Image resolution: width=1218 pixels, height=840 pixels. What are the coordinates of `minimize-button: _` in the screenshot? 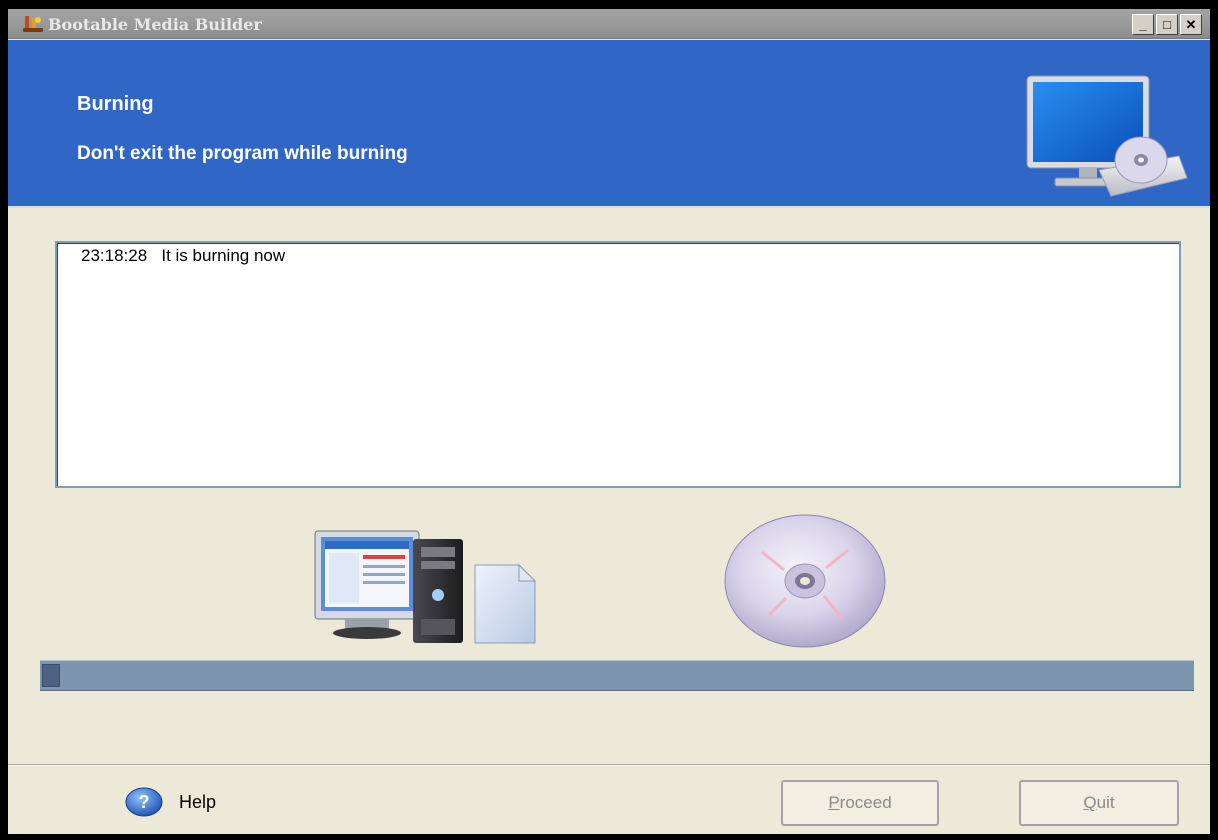 It's located at (1143, 24).